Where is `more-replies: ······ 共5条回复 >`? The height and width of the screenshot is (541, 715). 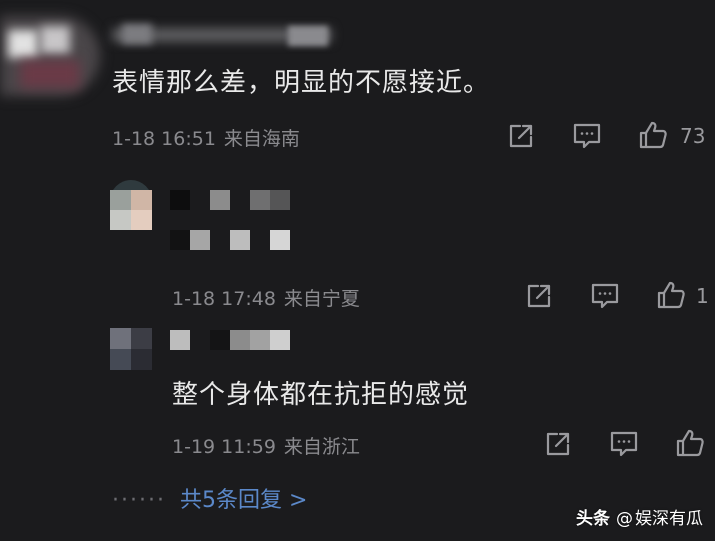
more-replies: ······ 共5条回复 > is located at coordinates (209, 498).